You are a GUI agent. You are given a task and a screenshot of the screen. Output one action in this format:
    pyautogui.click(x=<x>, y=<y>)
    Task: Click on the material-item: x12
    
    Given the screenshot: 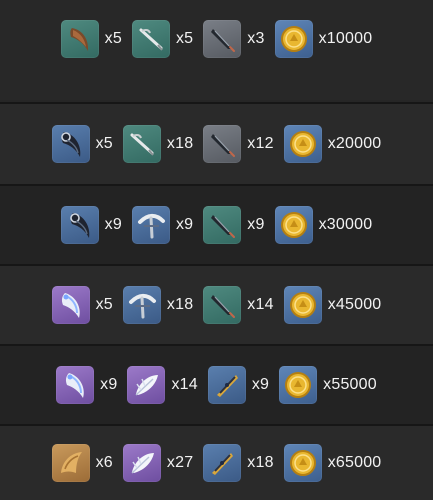 What is the action you would take?
    pyautogui.click(x=238, y=144)
    